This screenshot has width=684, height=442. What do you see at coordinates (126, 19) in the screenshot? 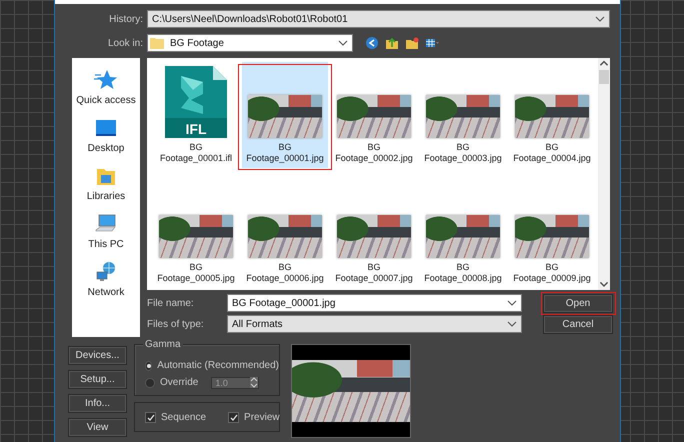
I see `history-label: History:` at bounding box center [126, 19].